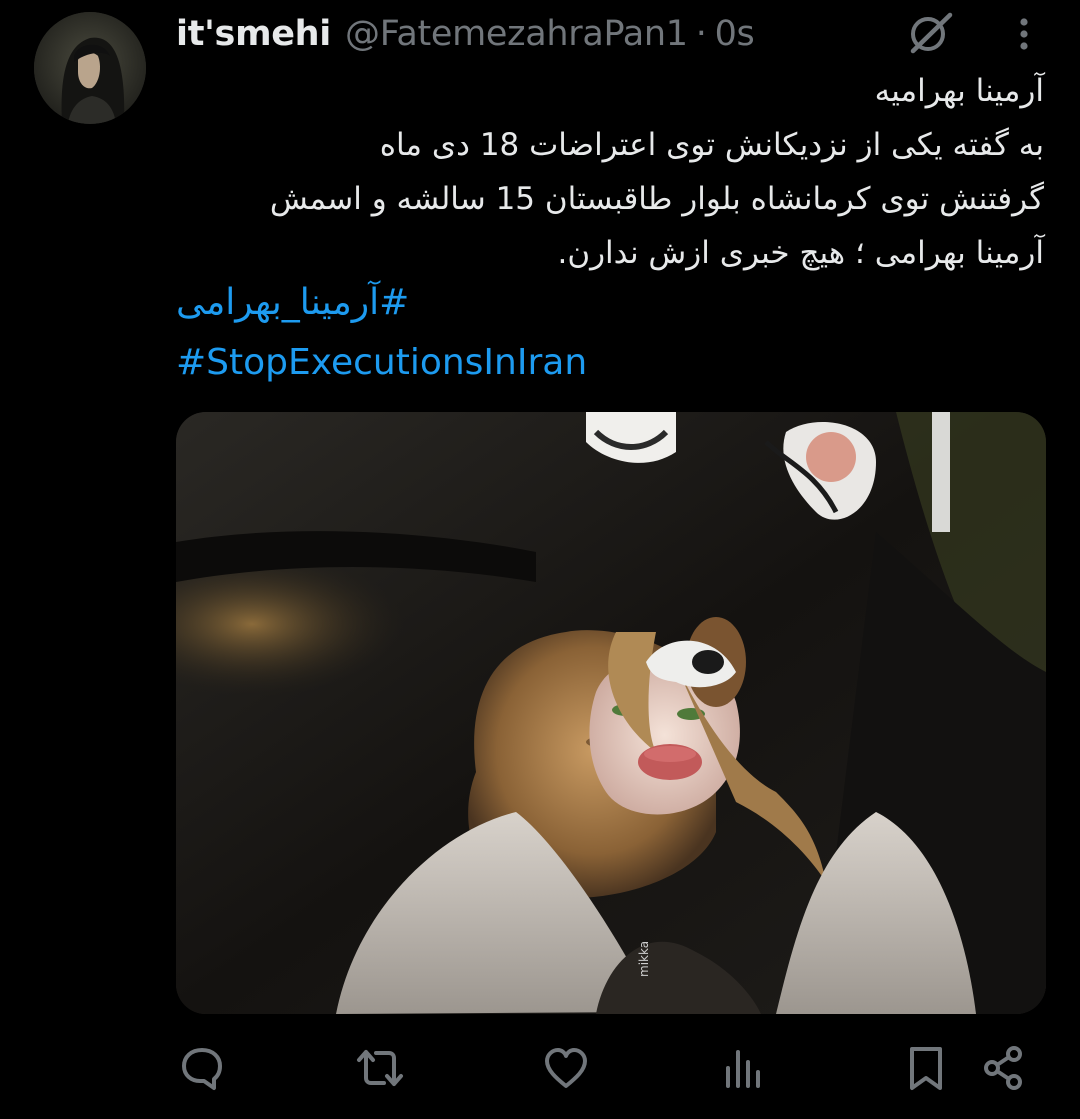 This screenshot has width=1080, height=1119. Describe the element at coordinates (735, 34) in the screenshot. I see `timestamp: 0s` at that location.